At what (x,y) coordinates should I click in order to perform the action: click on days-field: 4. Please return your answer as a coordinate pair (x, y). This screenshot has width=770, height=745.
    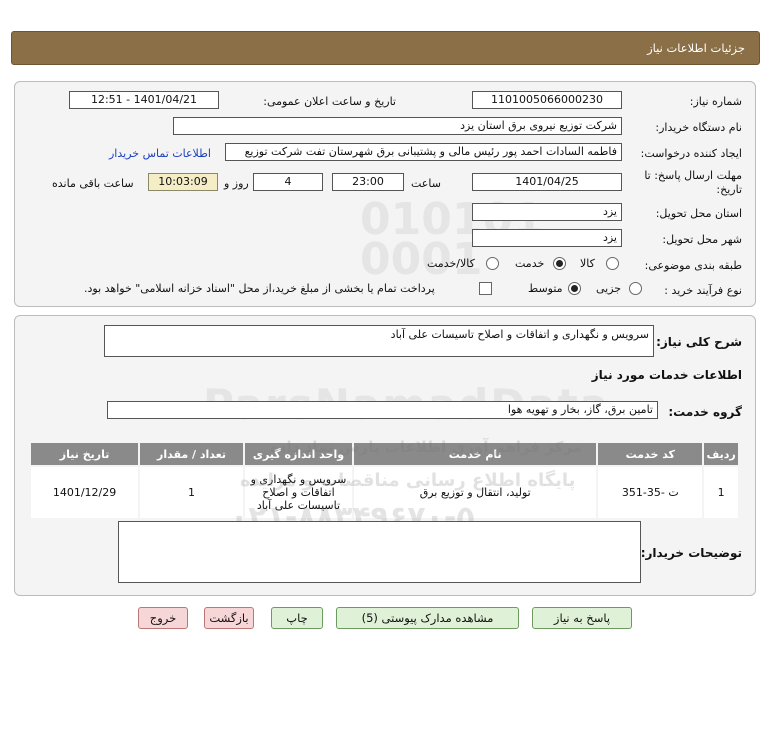
    Looking at the image, I should click on (288, 182).